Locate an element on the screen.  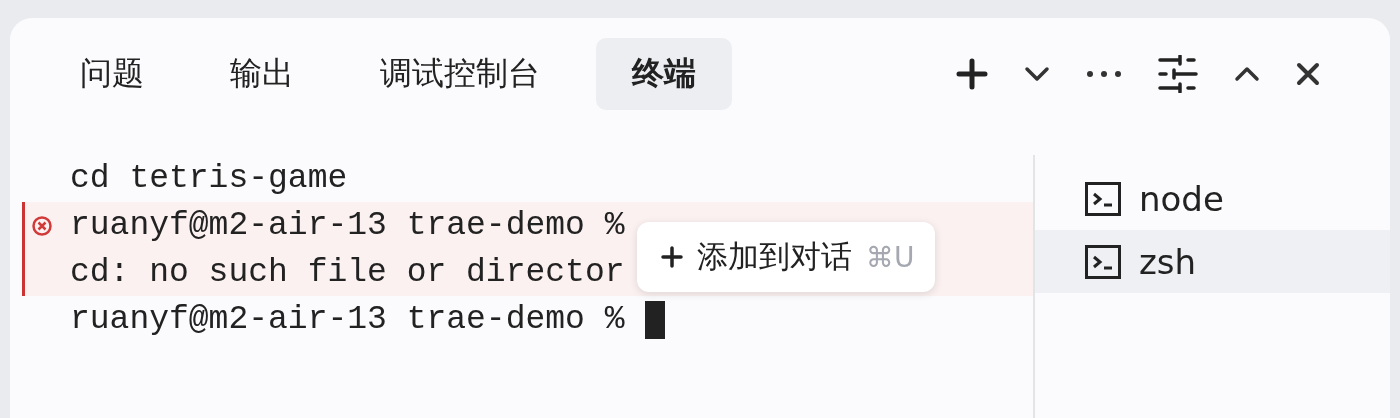
terminal-line: cd: no such file or director is located at coordinates (347, 272).